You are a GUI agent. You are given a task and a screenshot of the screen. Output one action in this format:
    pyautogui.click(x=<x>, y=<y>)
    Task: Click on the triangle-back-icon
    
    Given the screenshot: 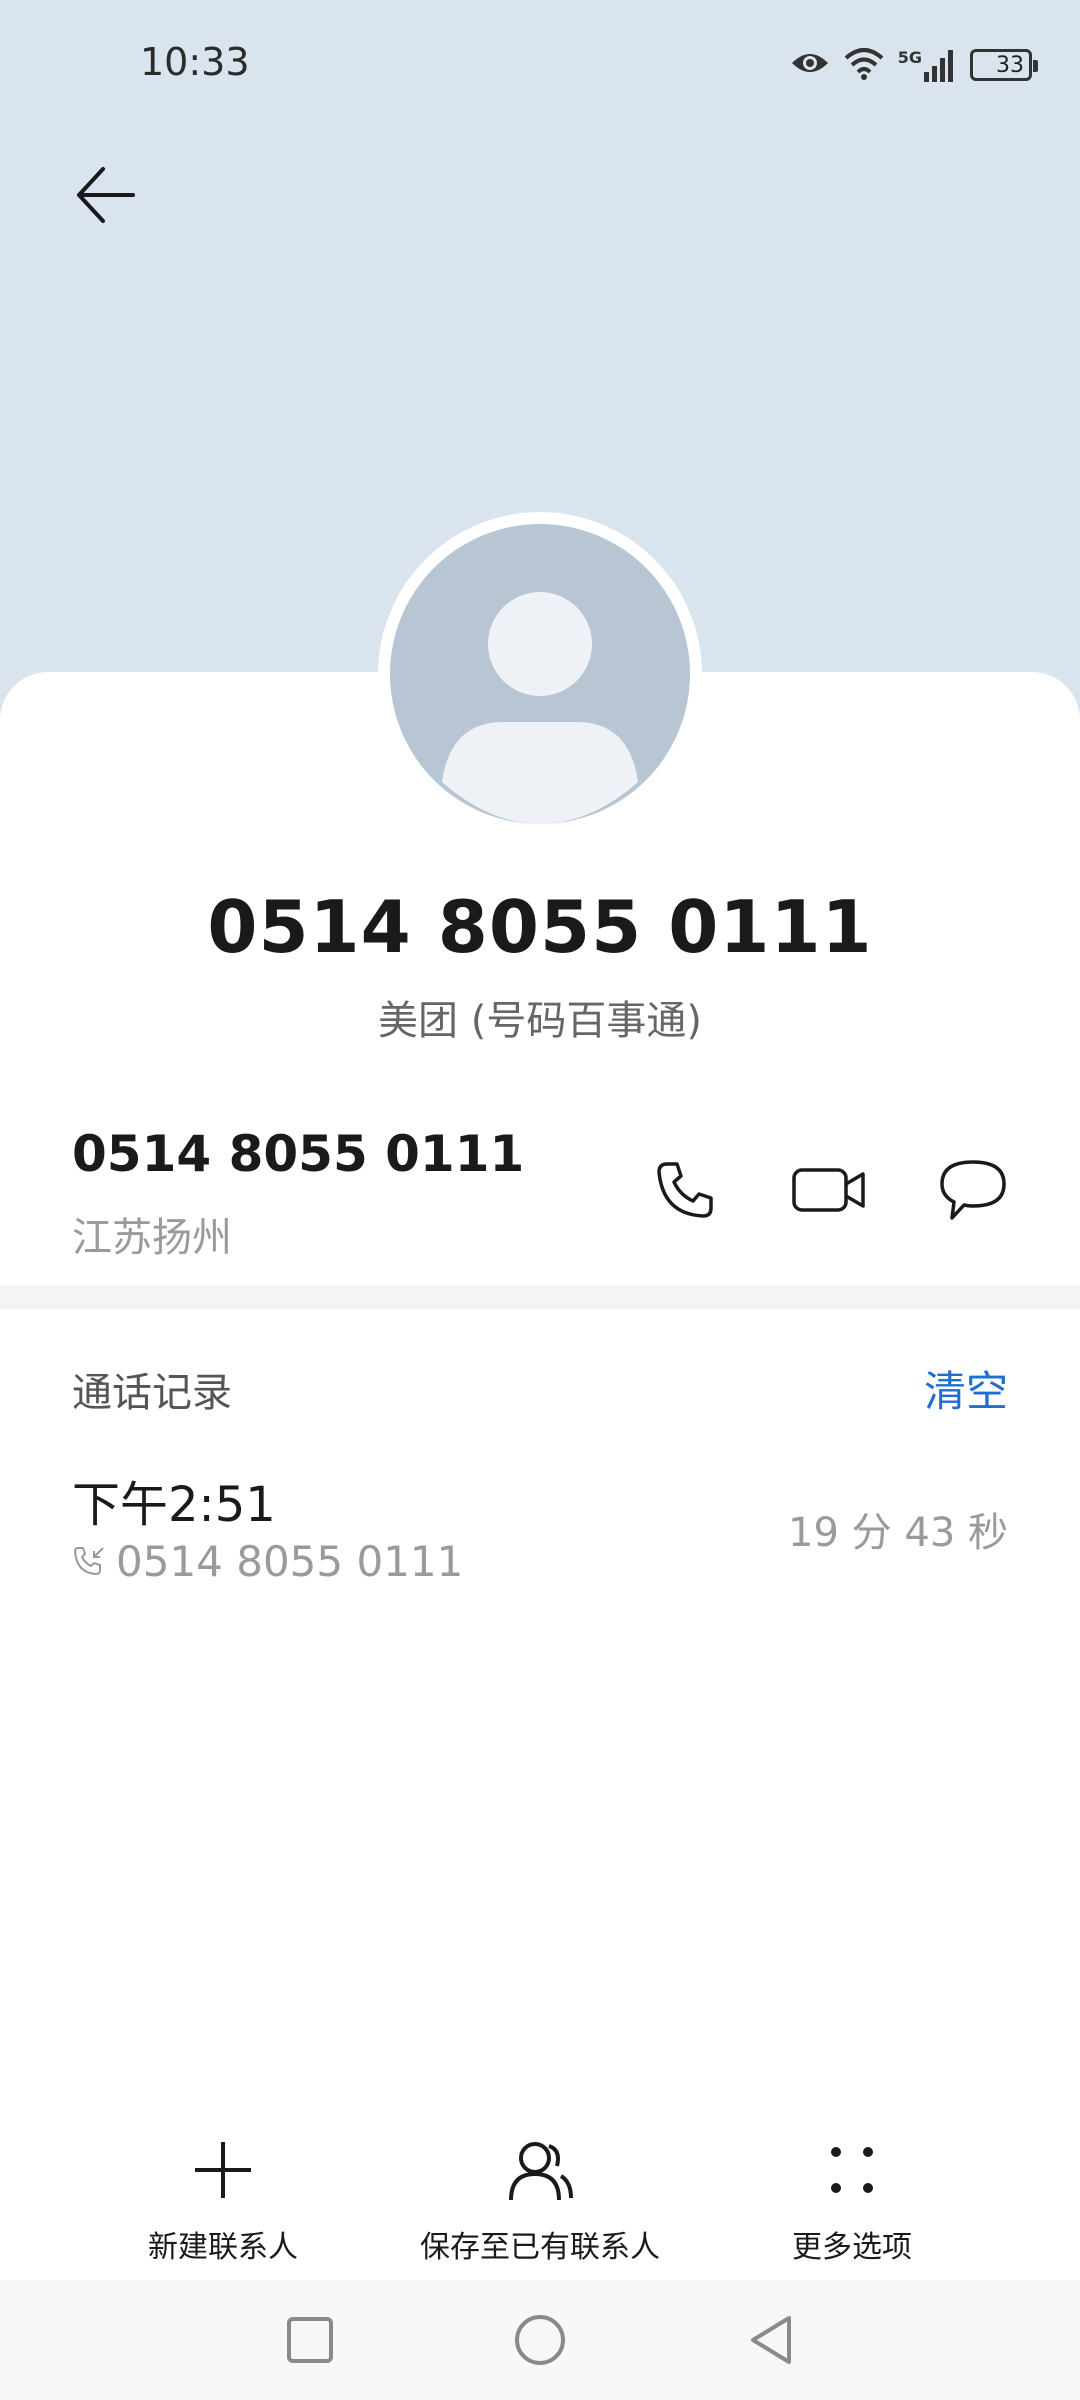 What is the action you would take?
    pyautogui.click(x=771, y=2340)
    